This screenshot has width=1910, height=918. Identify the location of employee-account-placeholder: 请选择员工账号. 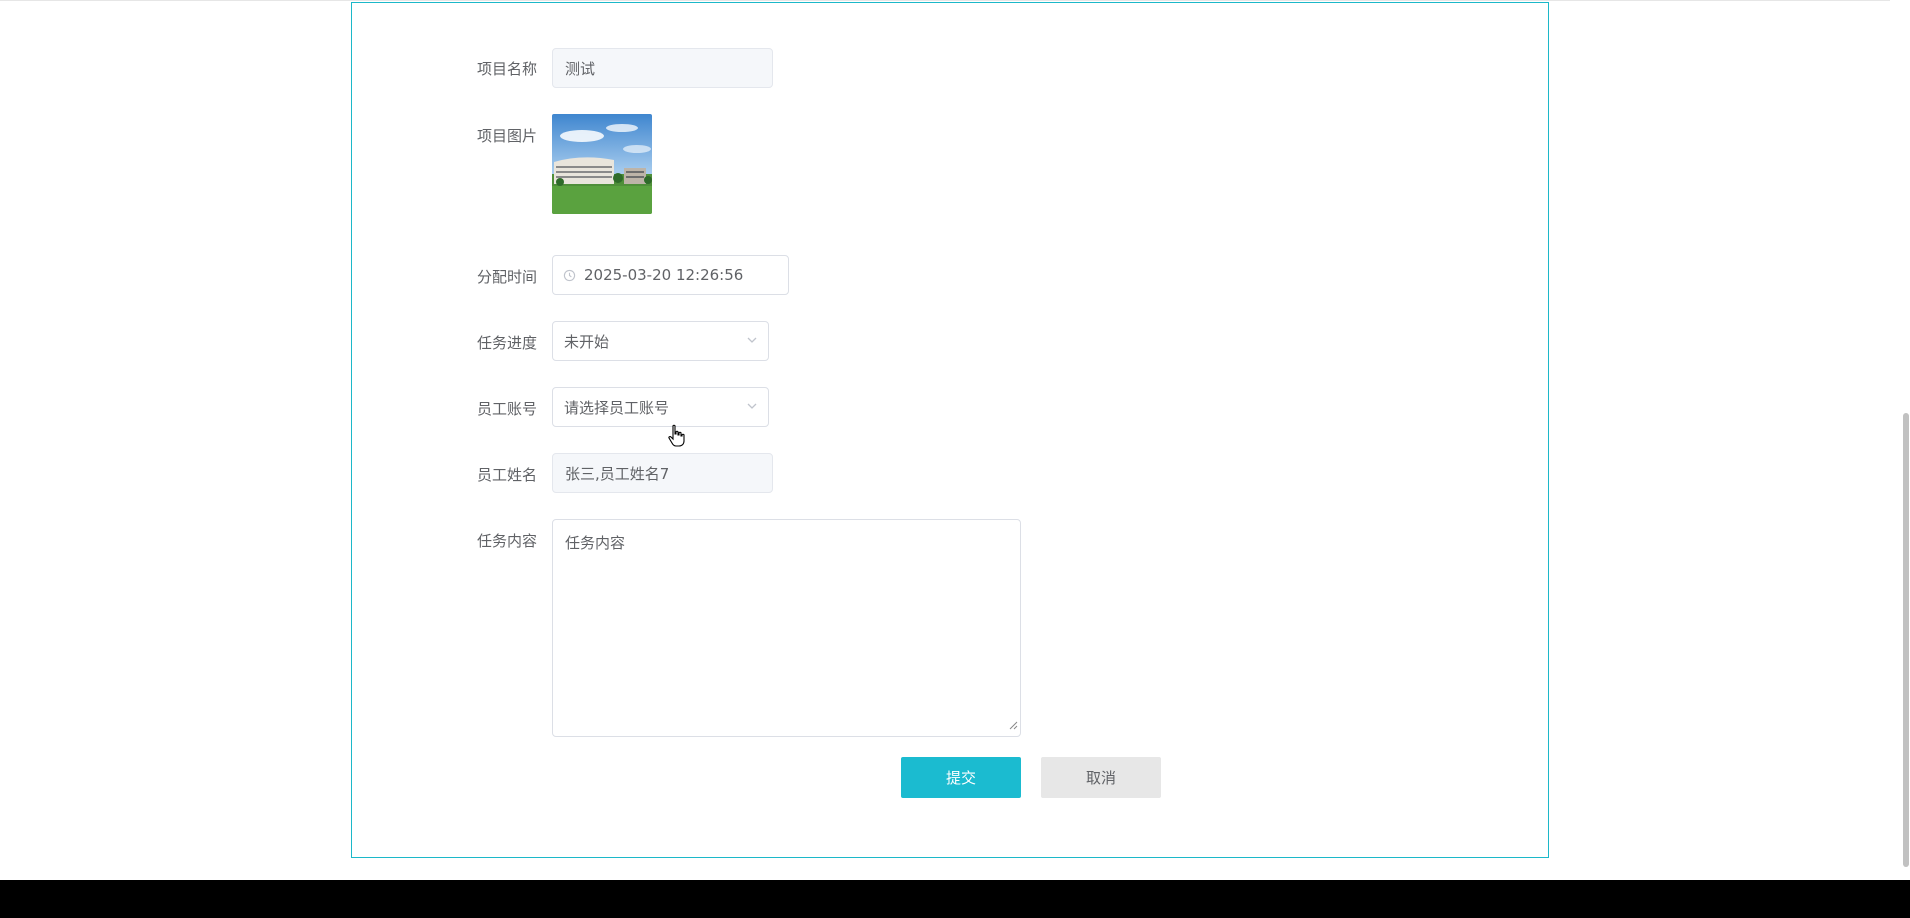
(617, 407).